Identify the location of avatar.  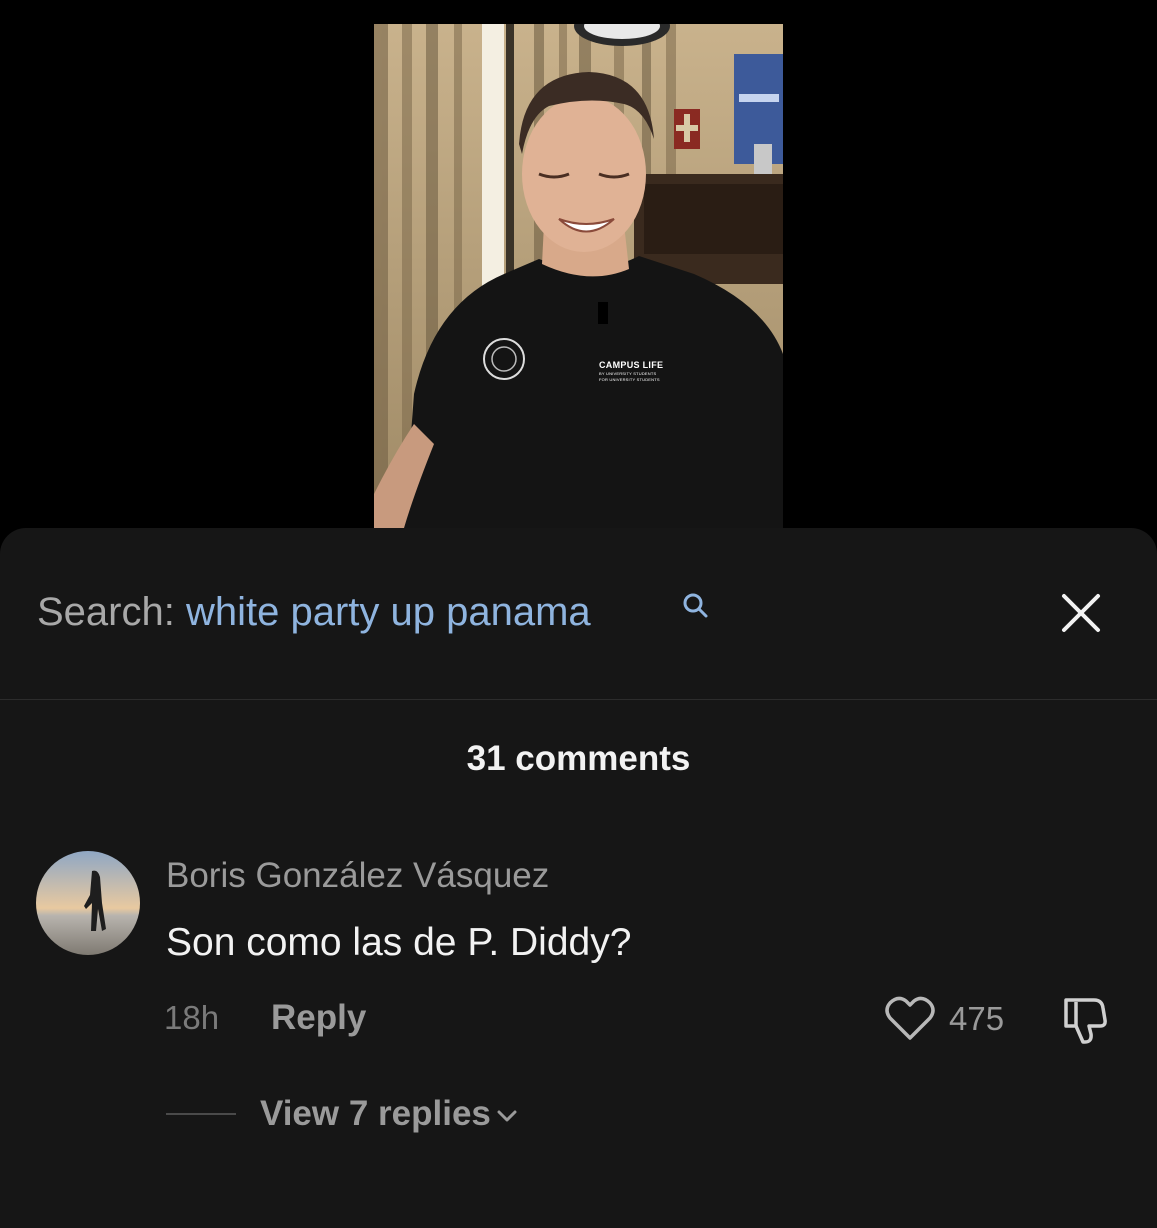
(88, 903).